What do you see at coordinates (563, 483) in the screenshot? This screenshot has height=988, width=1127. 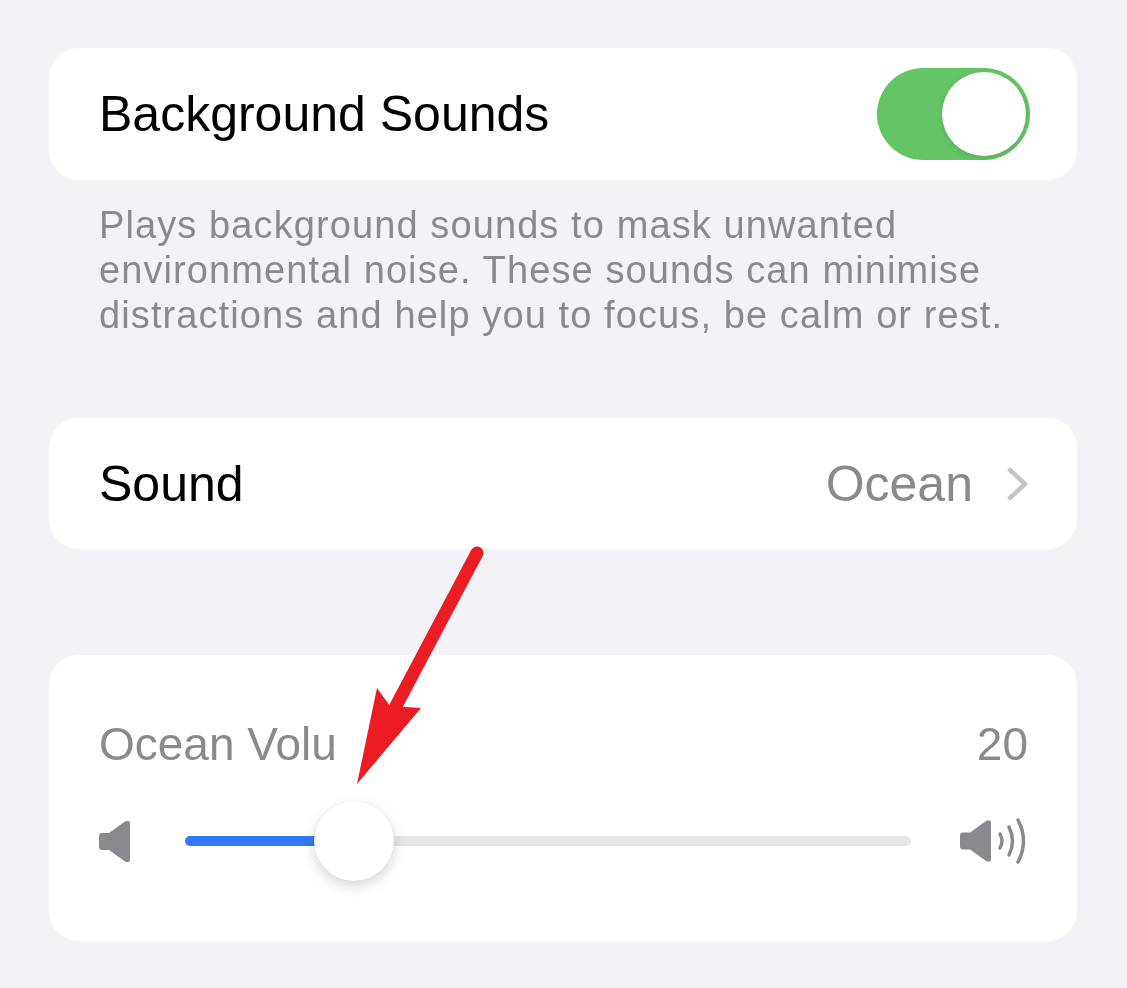 I see `sound-row: Sound Ocean` at bounding box center [563, 483].